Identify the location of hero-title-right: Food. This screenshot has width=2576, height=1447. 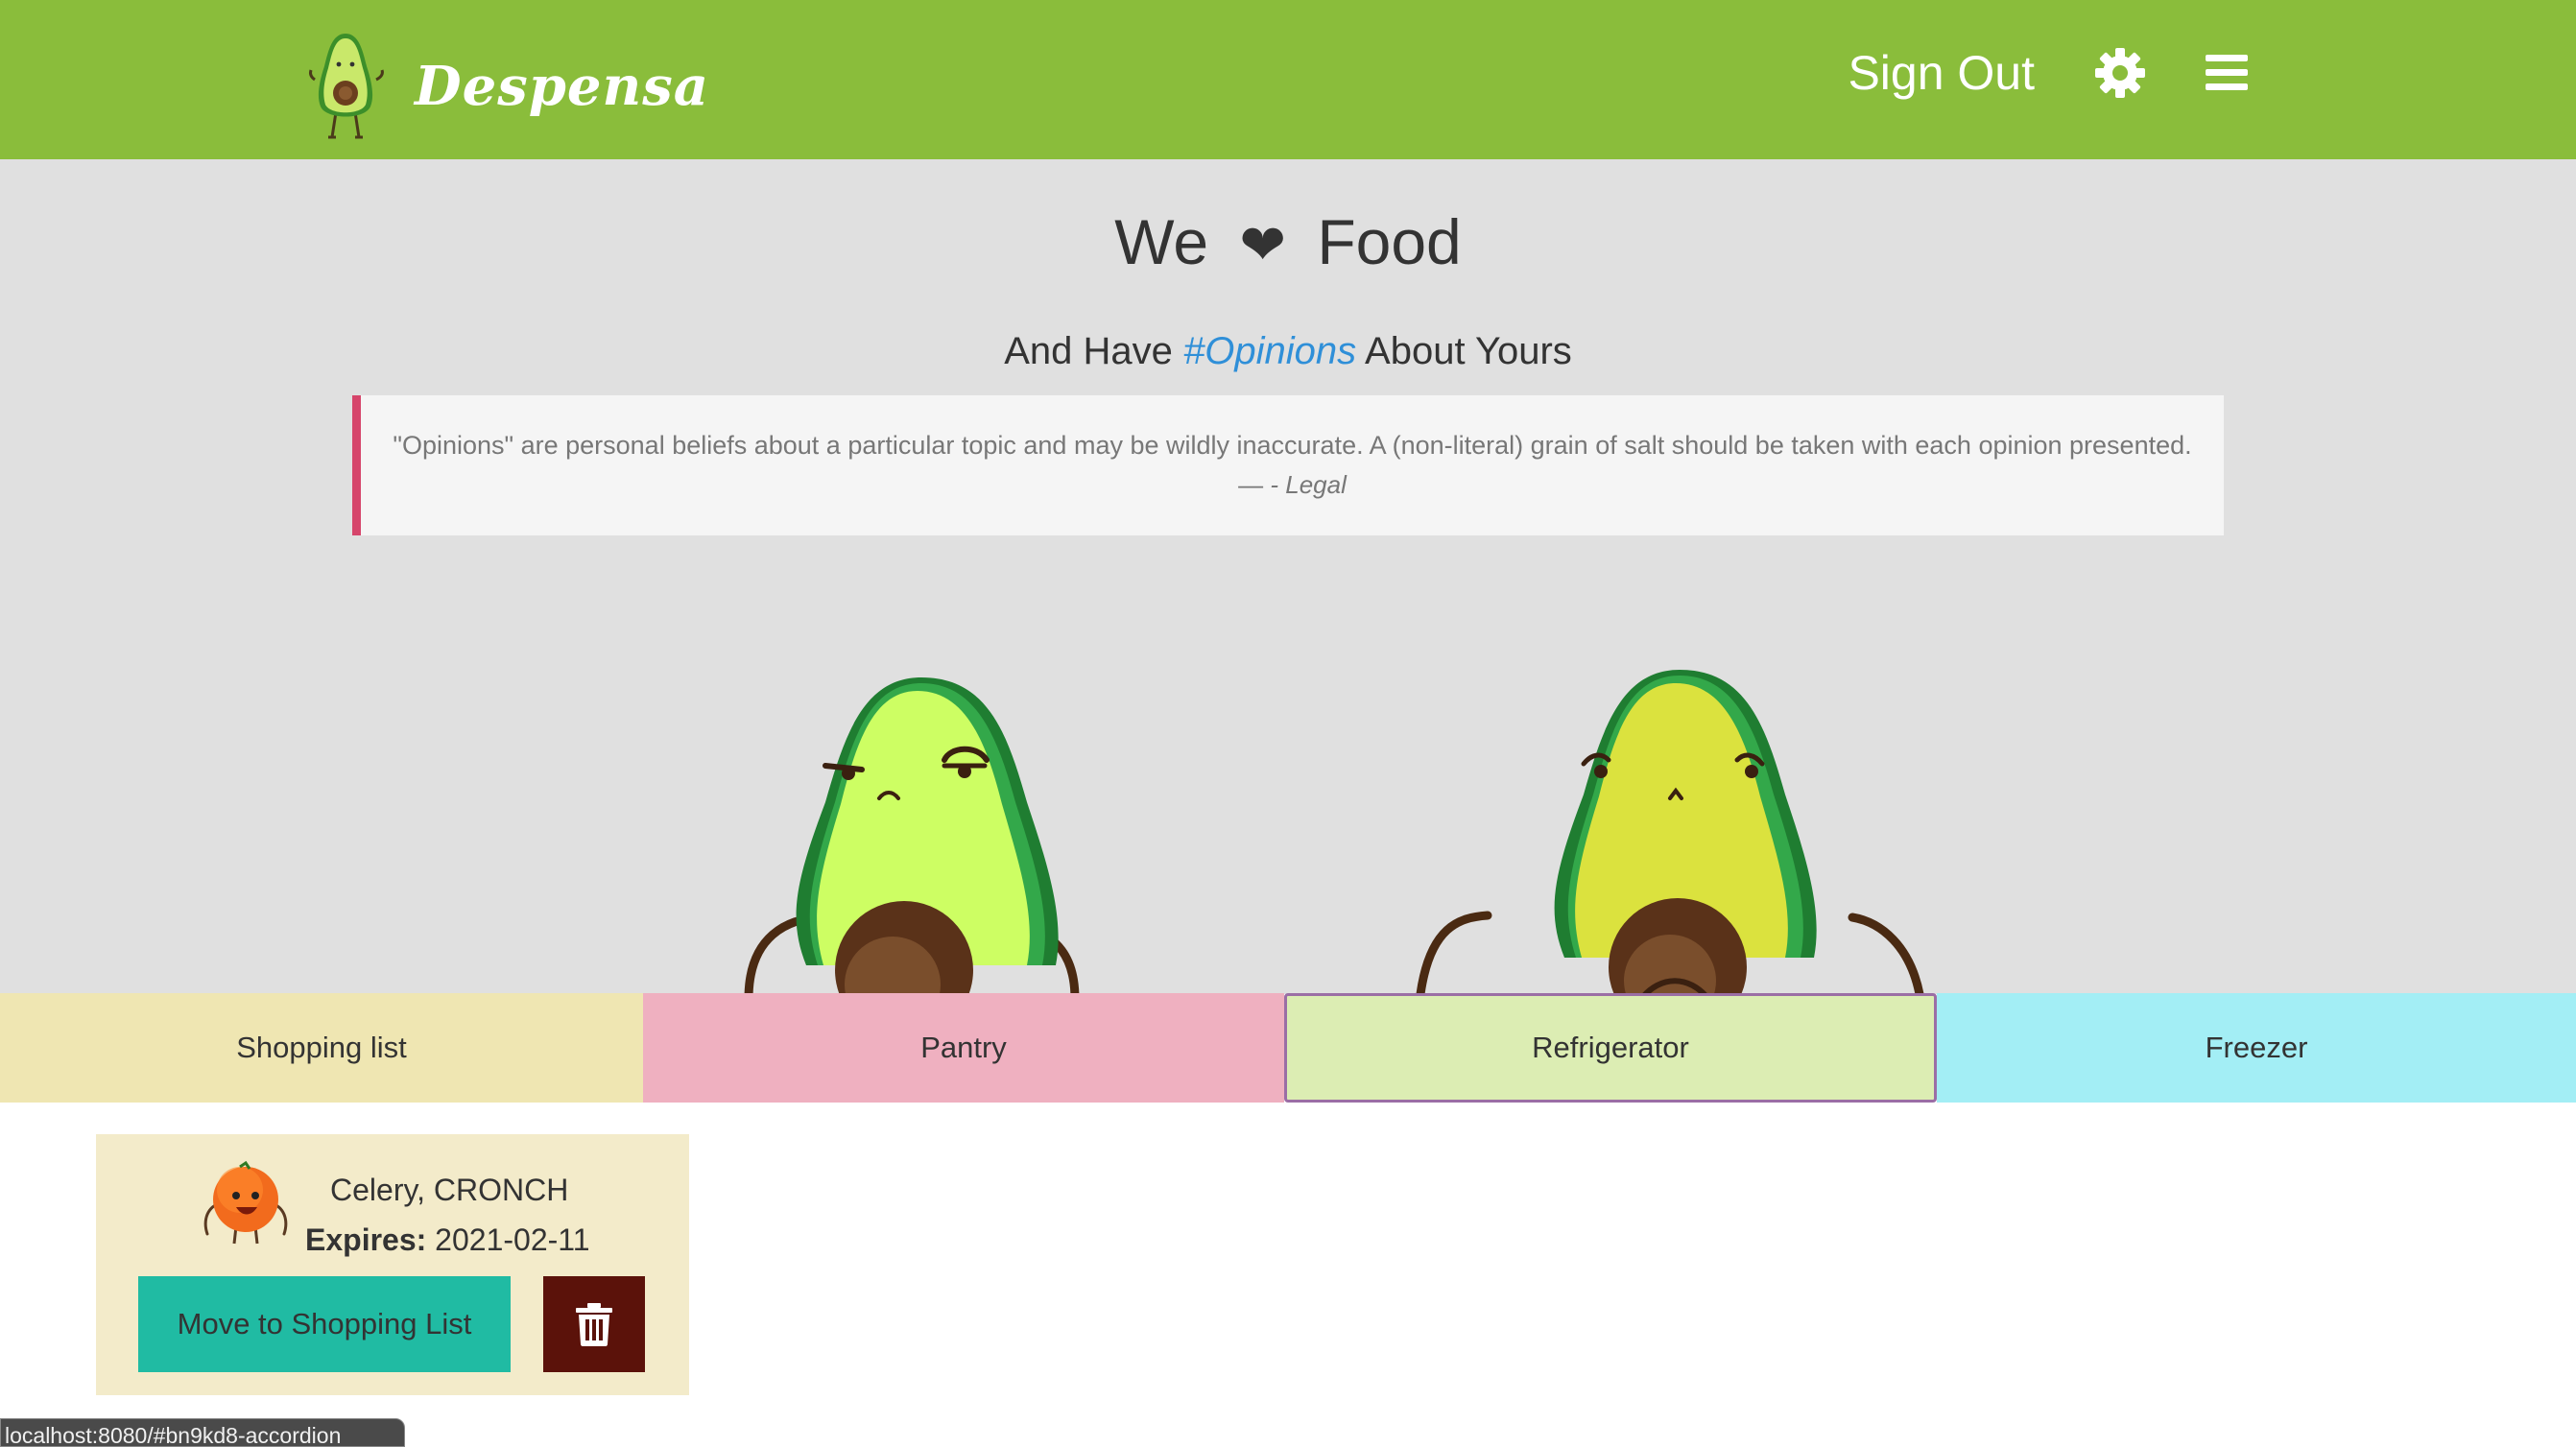
(1389, 242).